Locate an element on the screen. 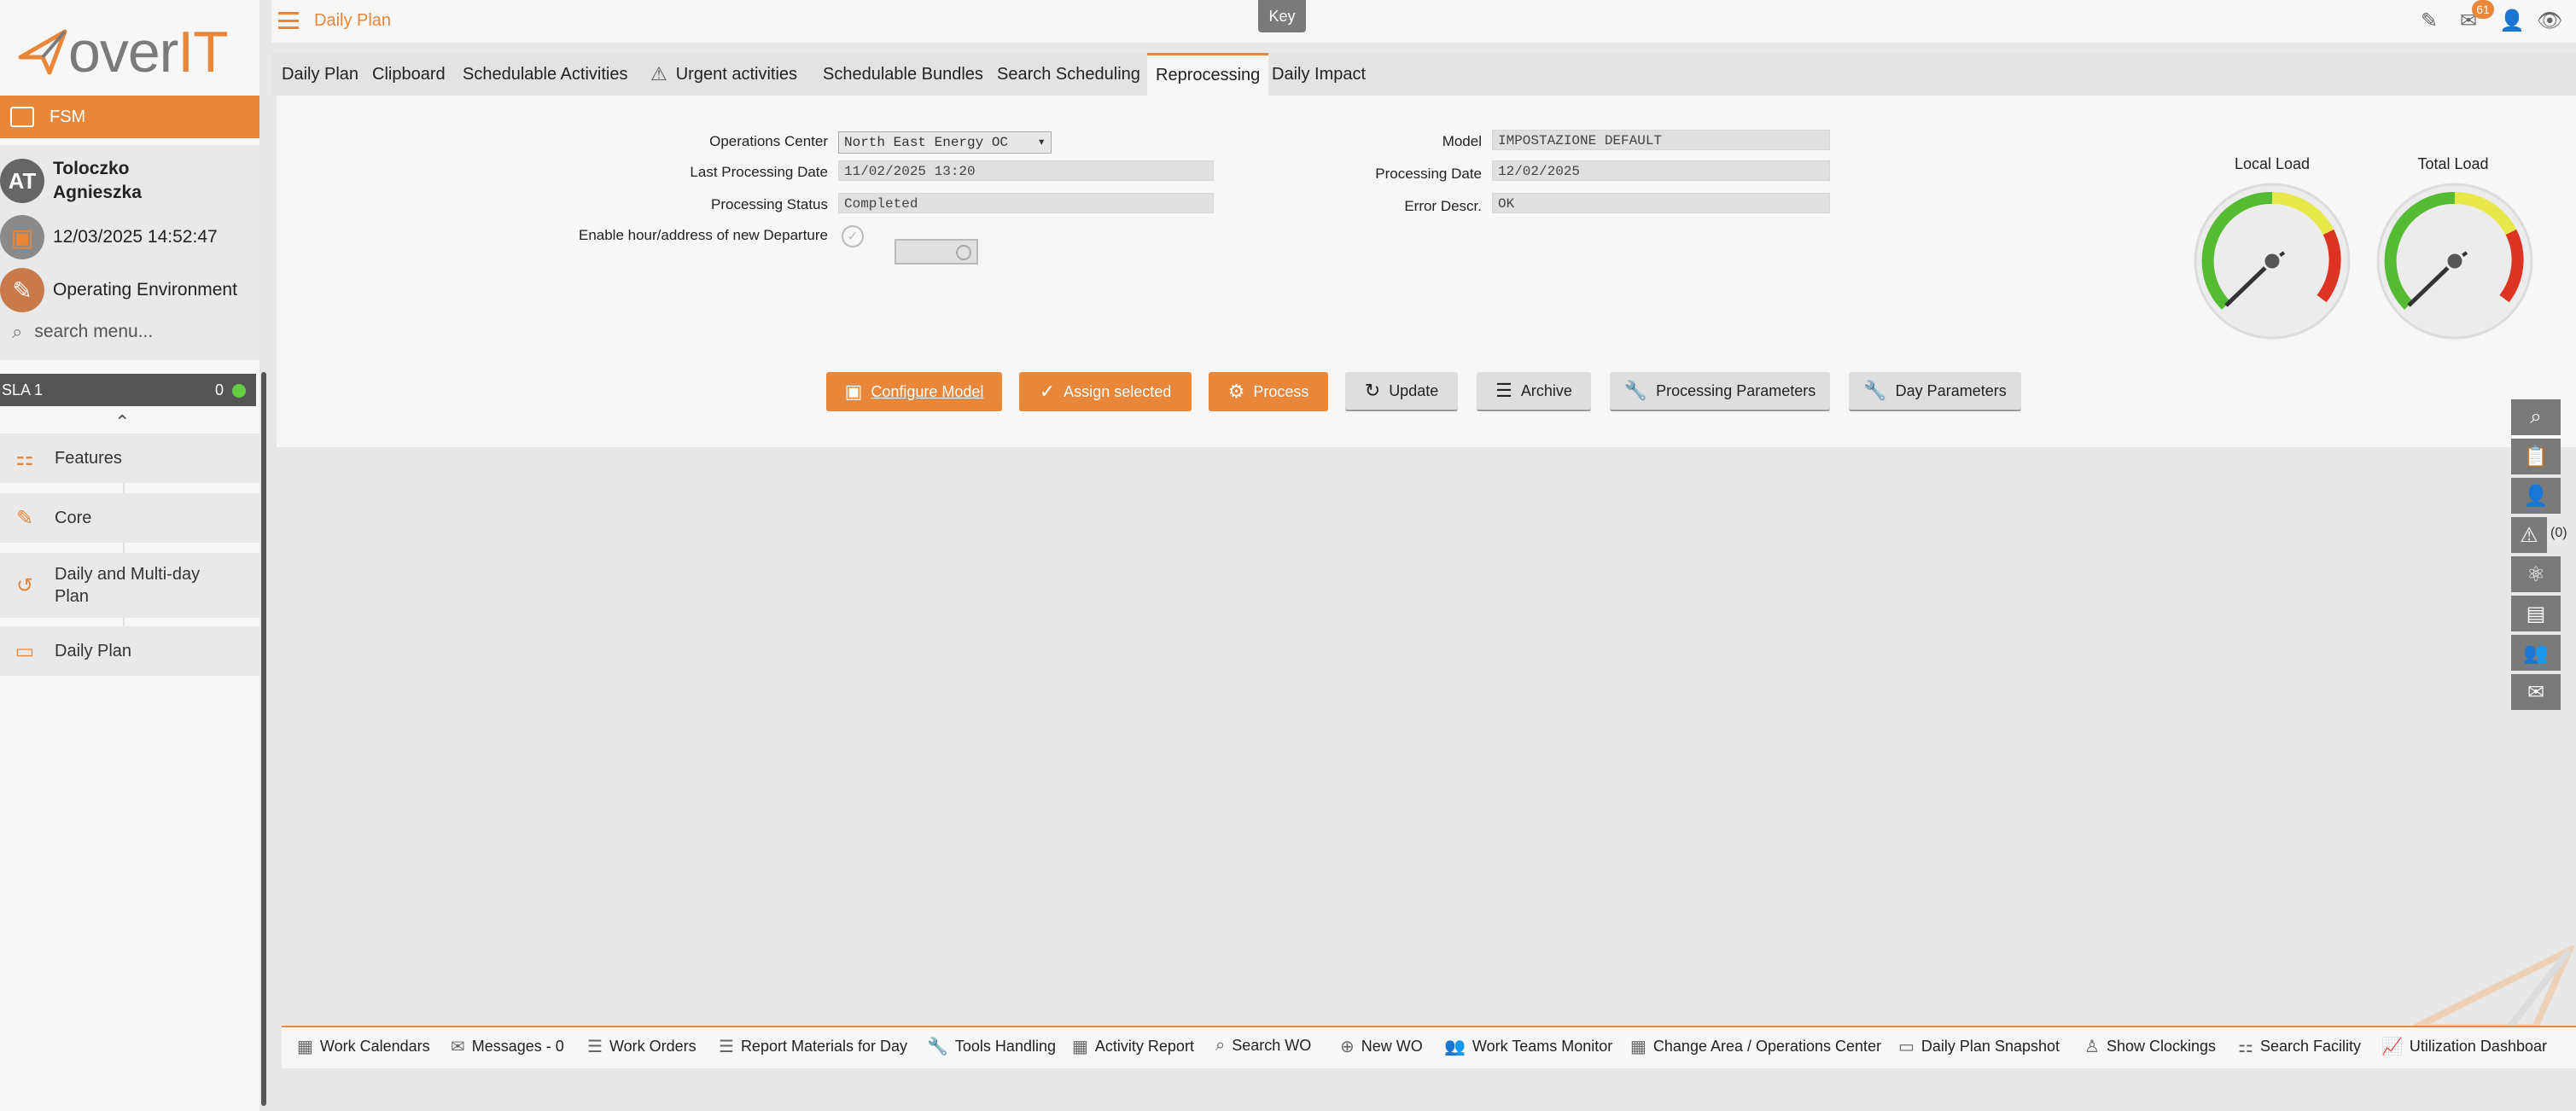 This screenshot has width=2576, height=1111. module-label: FSM is located at coordinates (68, 116).